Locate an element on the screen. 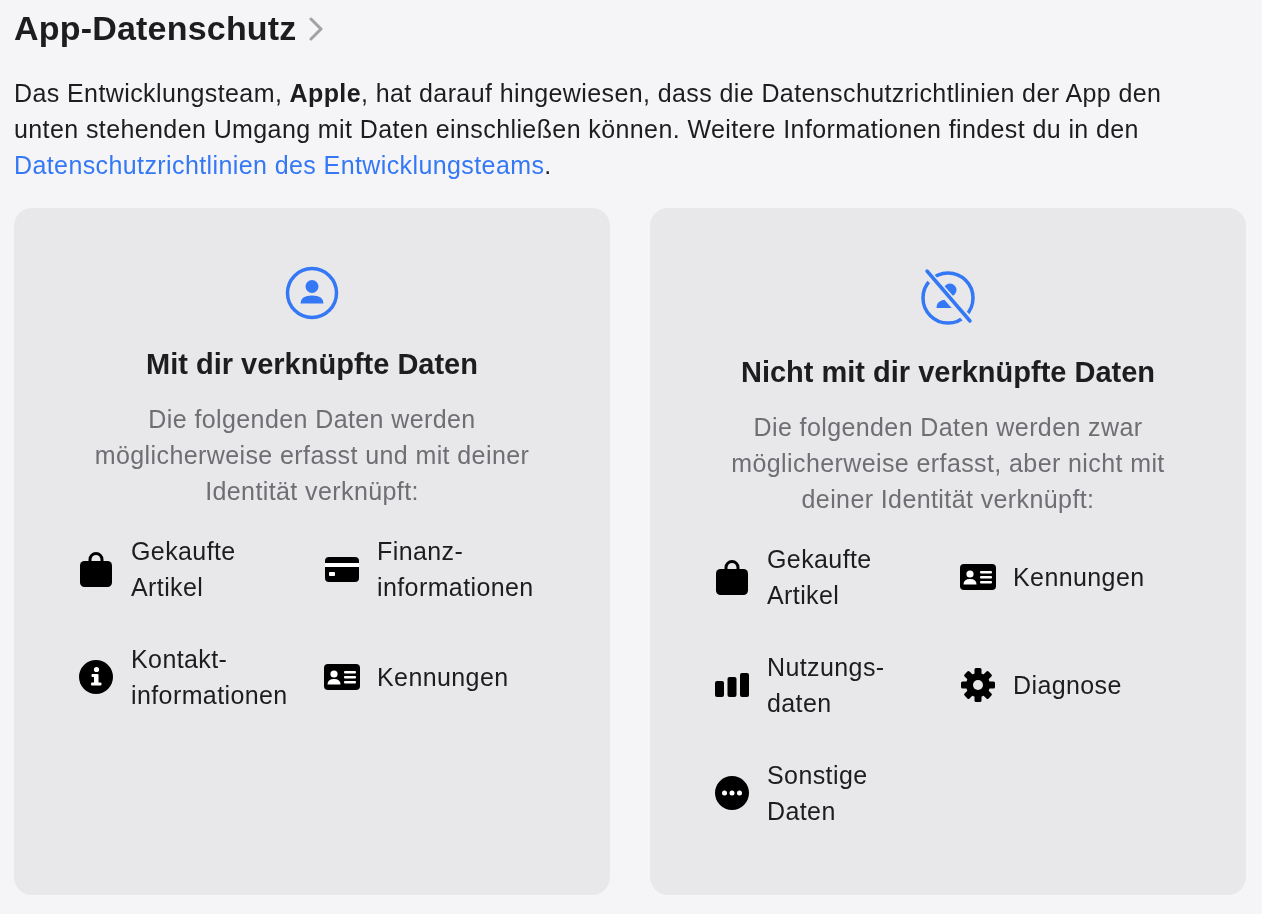 Image resolution: width=1262 pixels, height=914 pixels. info-icon is located at coordinates (96, 677).